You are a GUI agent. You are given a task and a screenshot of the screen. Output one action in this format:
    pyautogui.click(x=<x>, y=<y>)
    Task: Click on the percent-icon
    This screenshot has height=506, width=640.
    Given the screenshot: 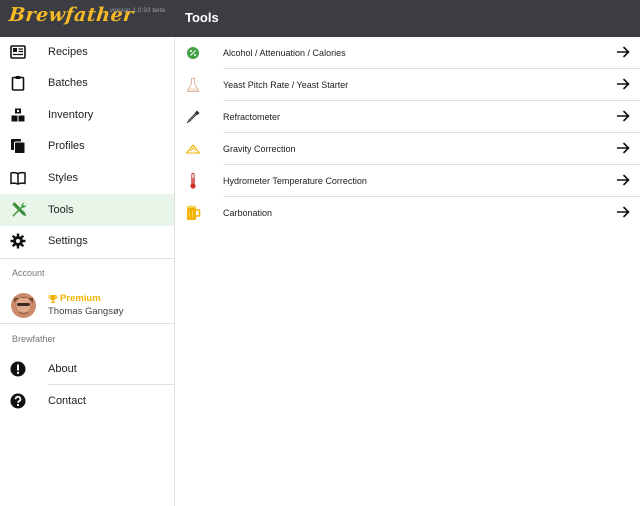 What is the action you would take?
    pyautogui.click(x=193, y=53)
    